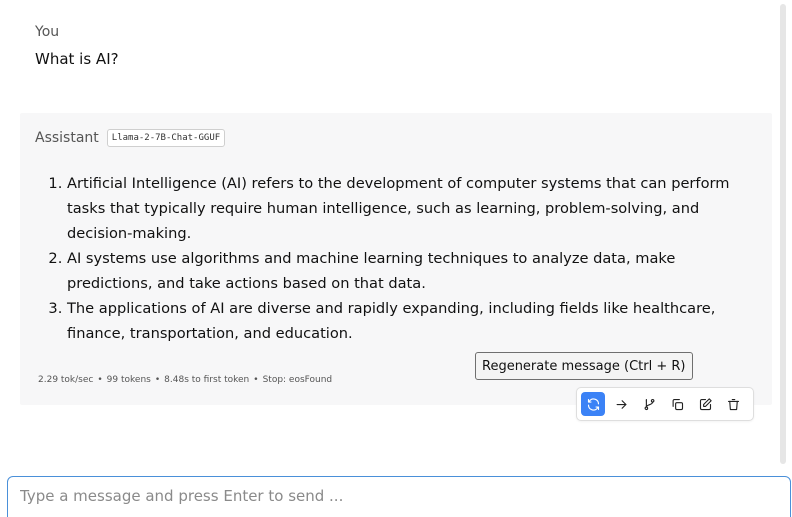  I want to click on copy-button, so click(677, 404).